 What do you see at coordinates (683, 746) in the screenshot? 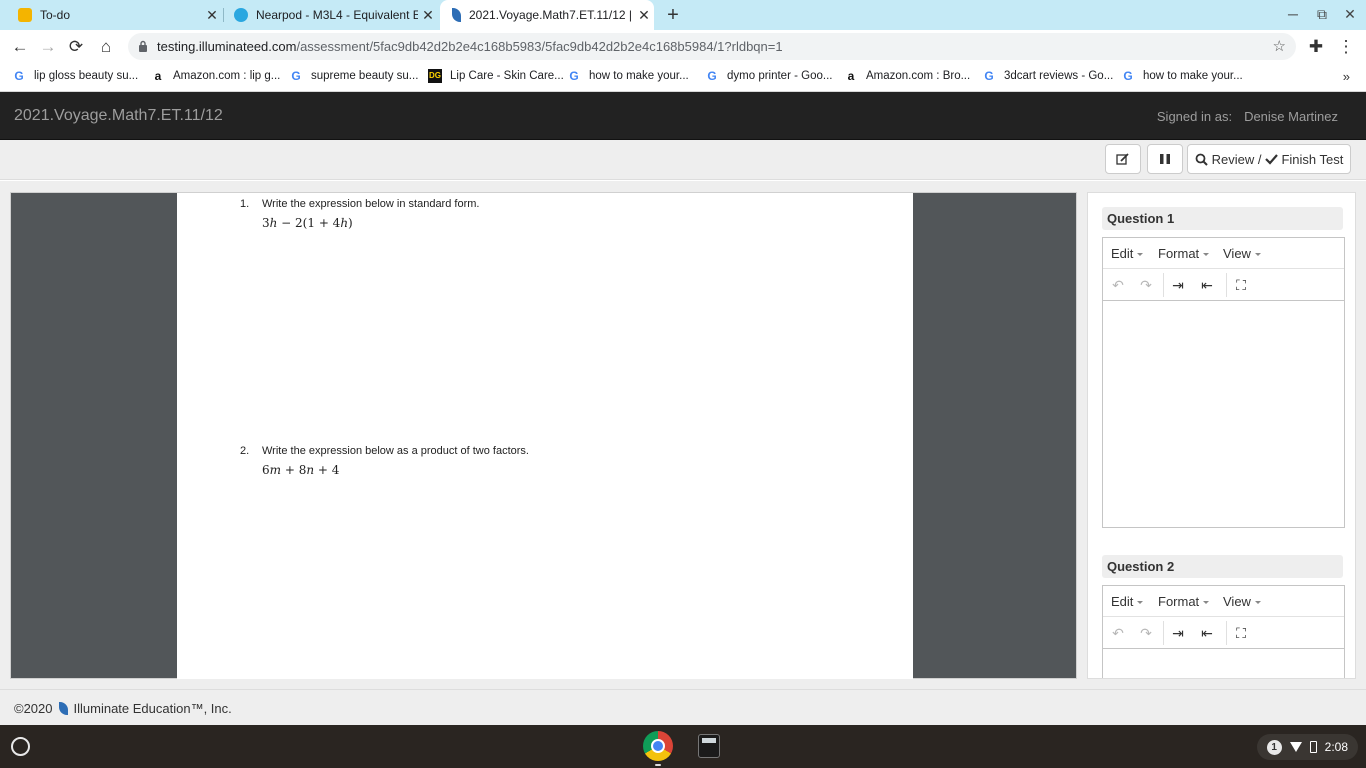
I see `os-shelf: 1 2:08` at bounding box center [683, 746].